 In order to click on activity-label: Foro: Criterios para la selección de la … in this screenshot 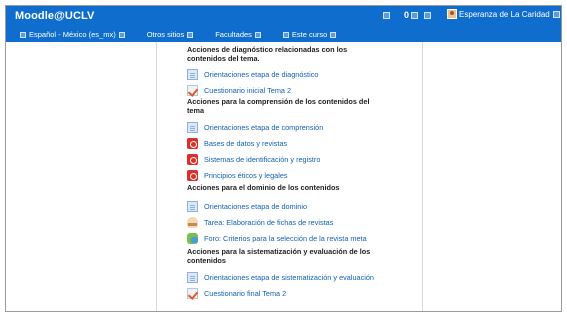, I will do `click(285, 238)`.